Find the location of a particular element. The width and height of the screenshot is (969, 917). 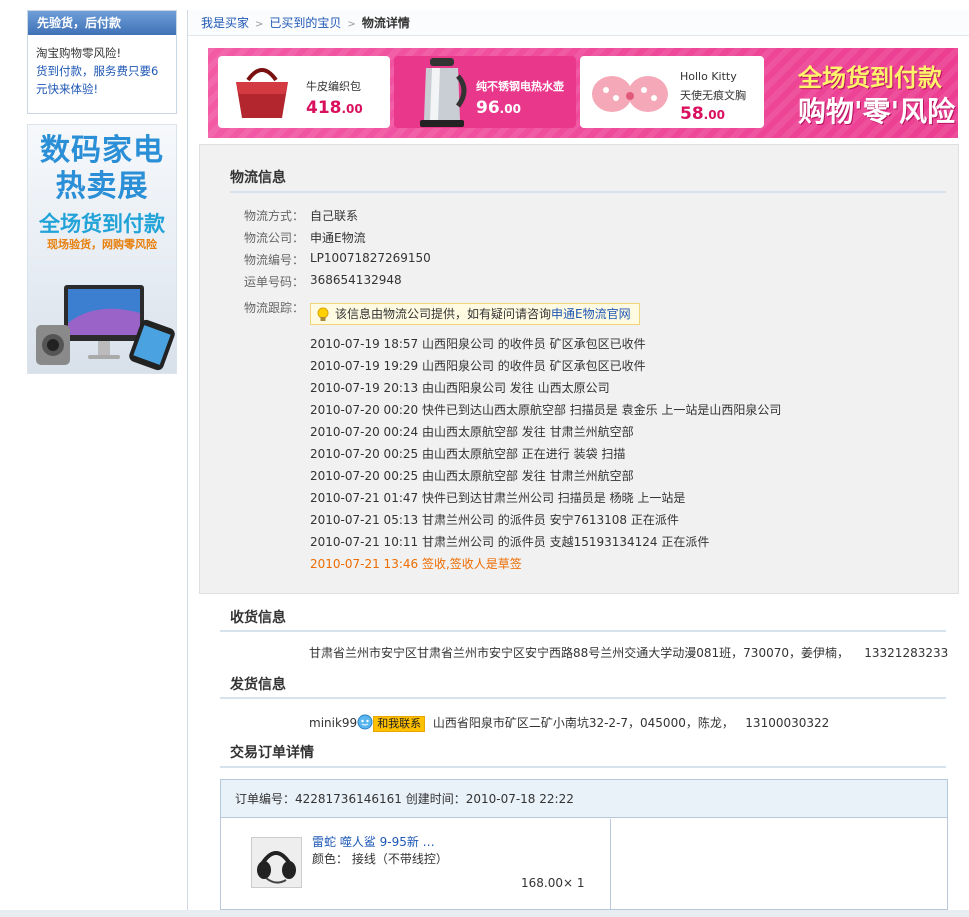

cod-promo-link: 货到付款，服务费只要6元快来体验! is located at coordinates (102, 80).